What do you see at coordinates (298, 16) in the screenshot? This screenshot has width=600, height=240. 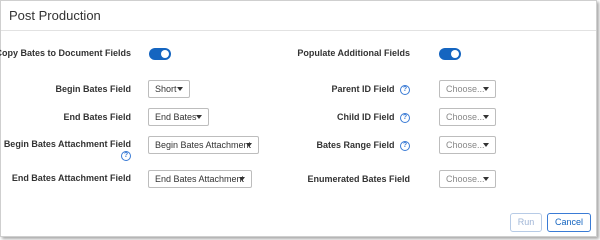 I see `dialog-header: Post Production` at bounding box center [298, 16].